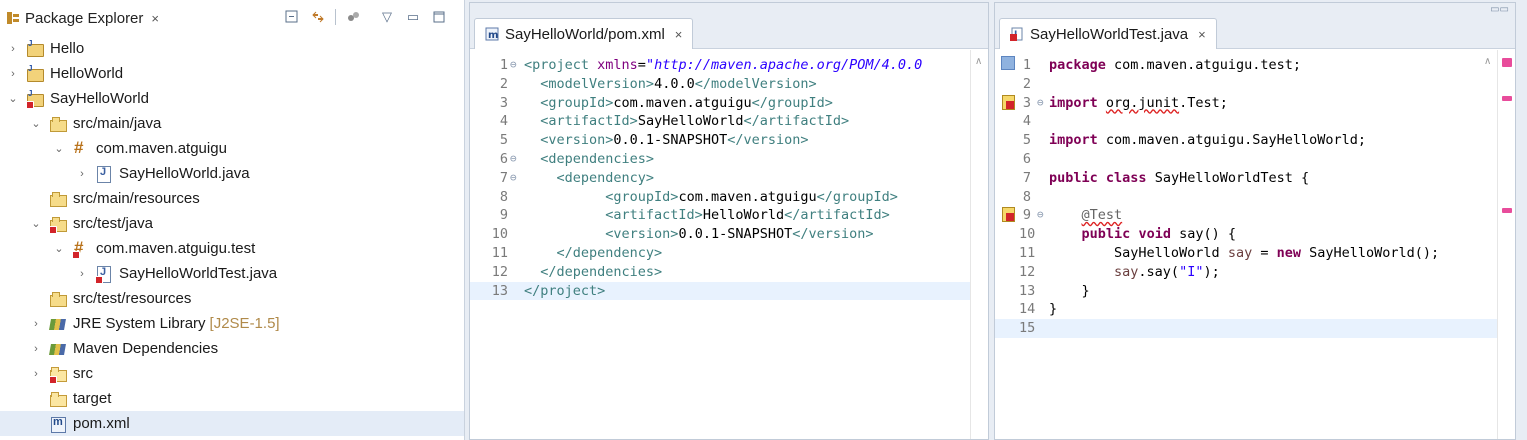  Describe the element at coordinates (1255, 291) in the screenshot. I see `code-line: 13 }` at that location.